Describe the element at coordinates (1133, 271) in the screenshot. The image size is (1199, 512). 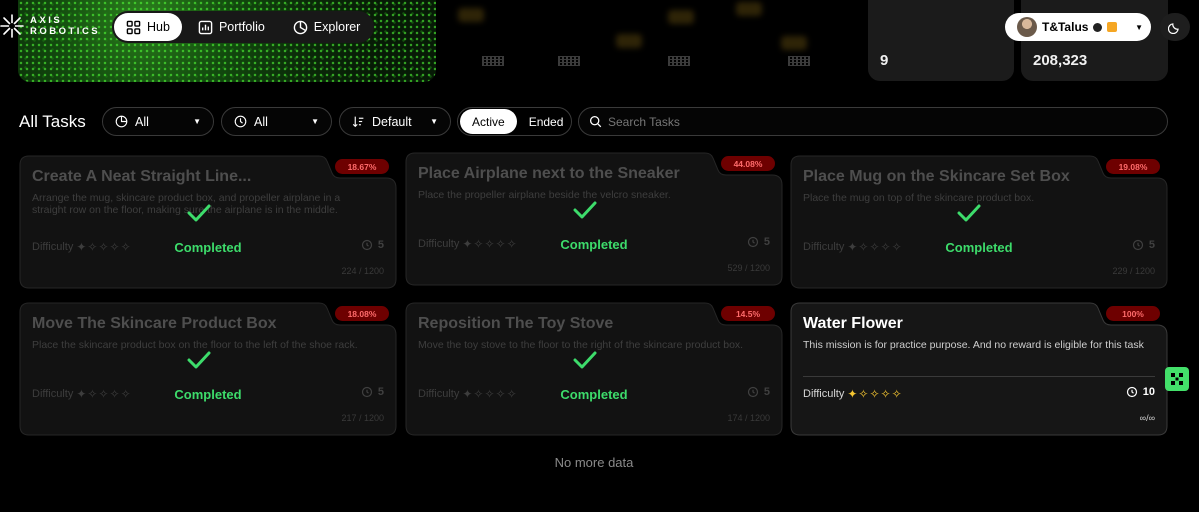
I see `task-progress: 229 / 1200` at that location.